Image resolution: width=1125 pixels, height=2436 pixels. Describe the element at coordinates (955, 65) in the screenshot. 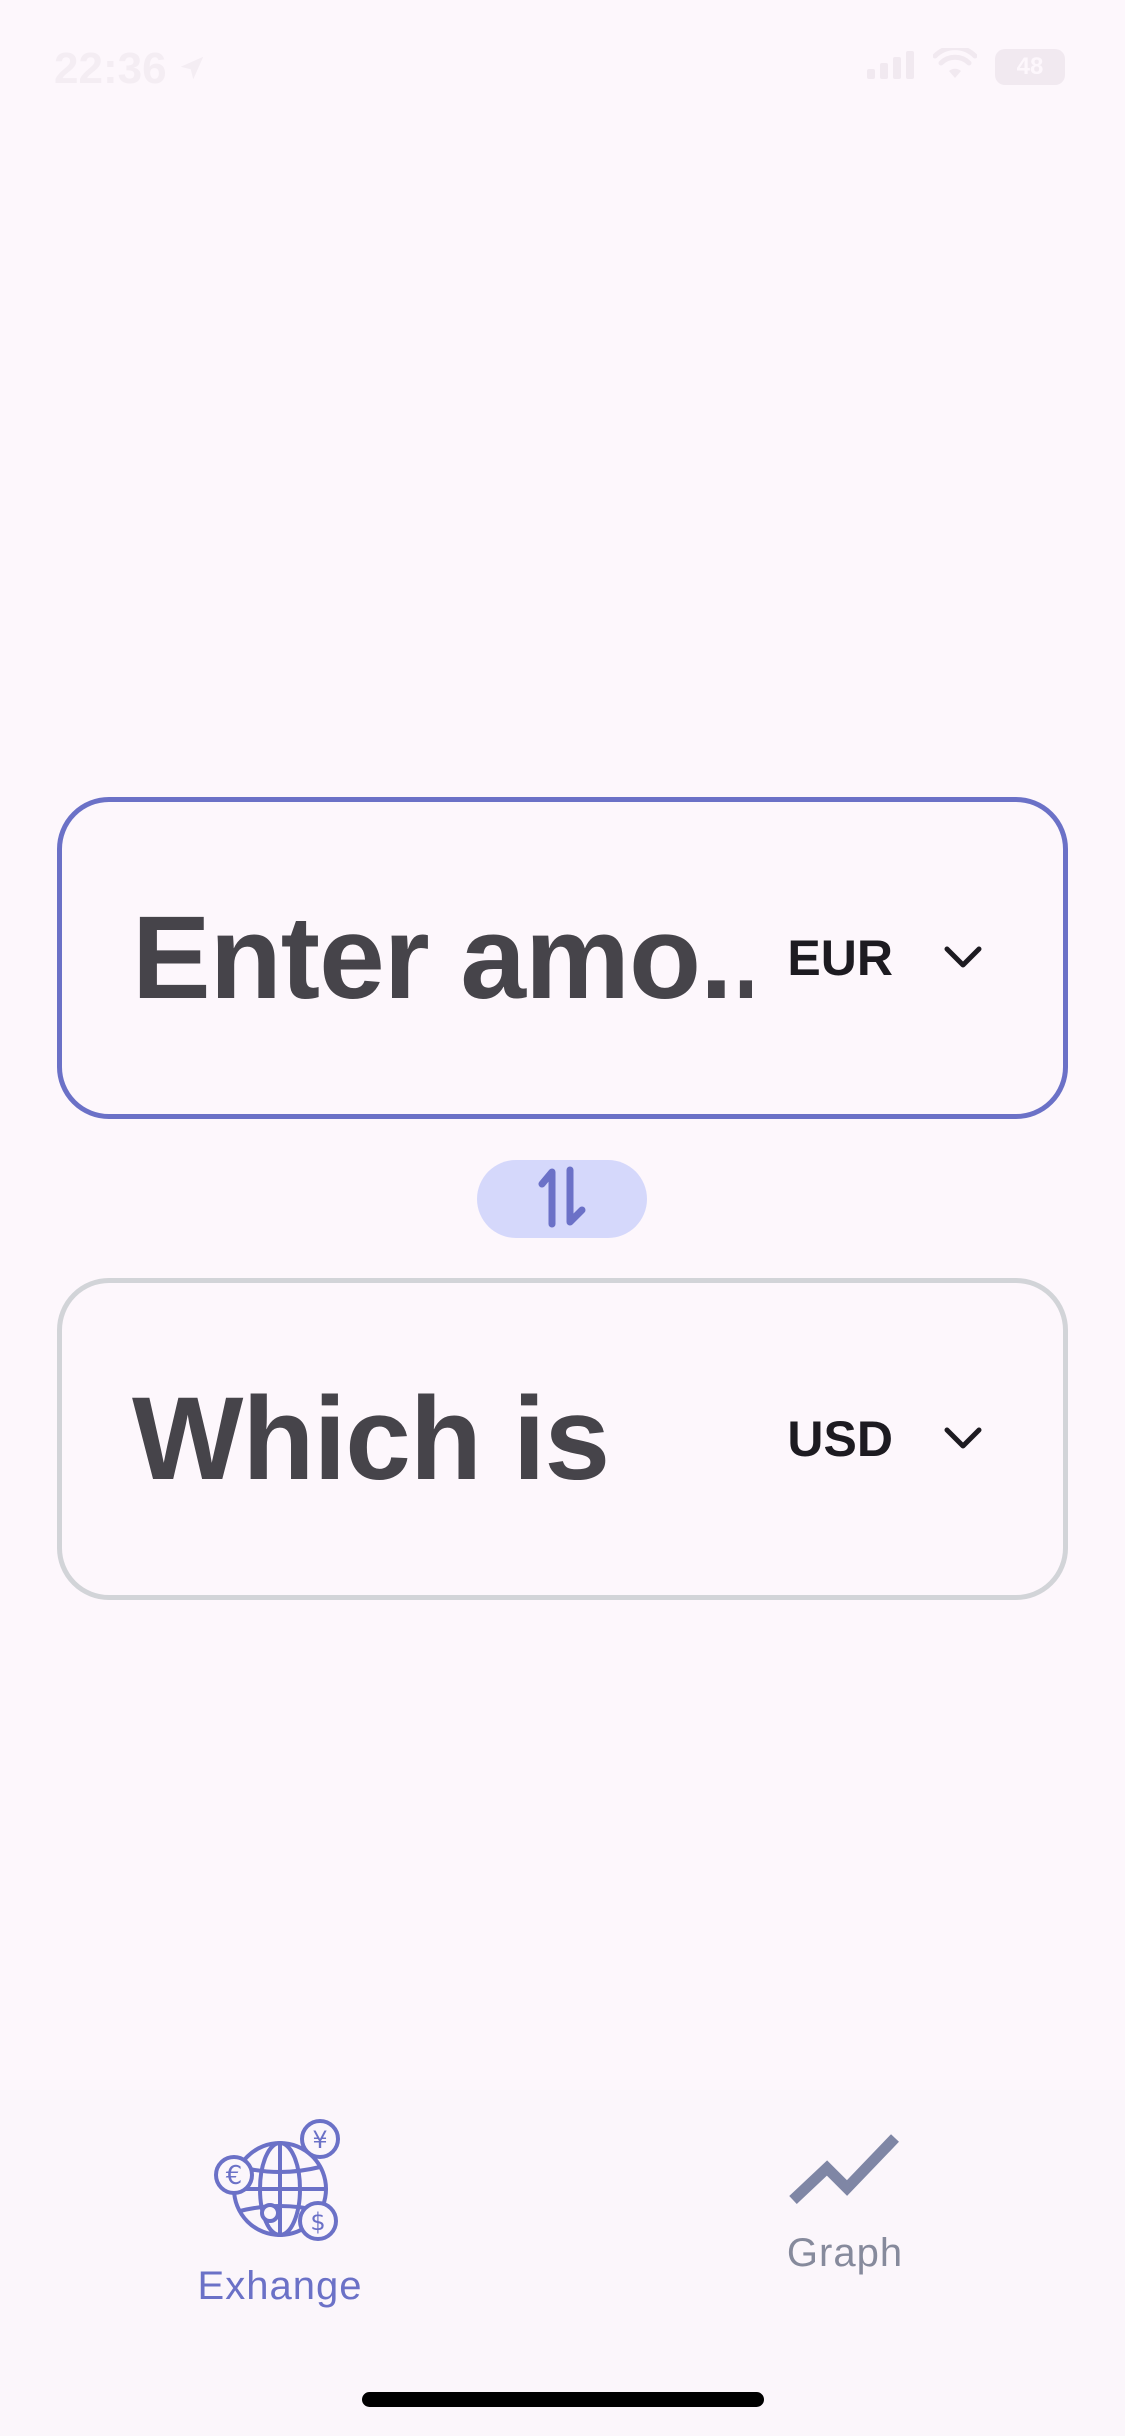

I see `wifi-icon` at that location.